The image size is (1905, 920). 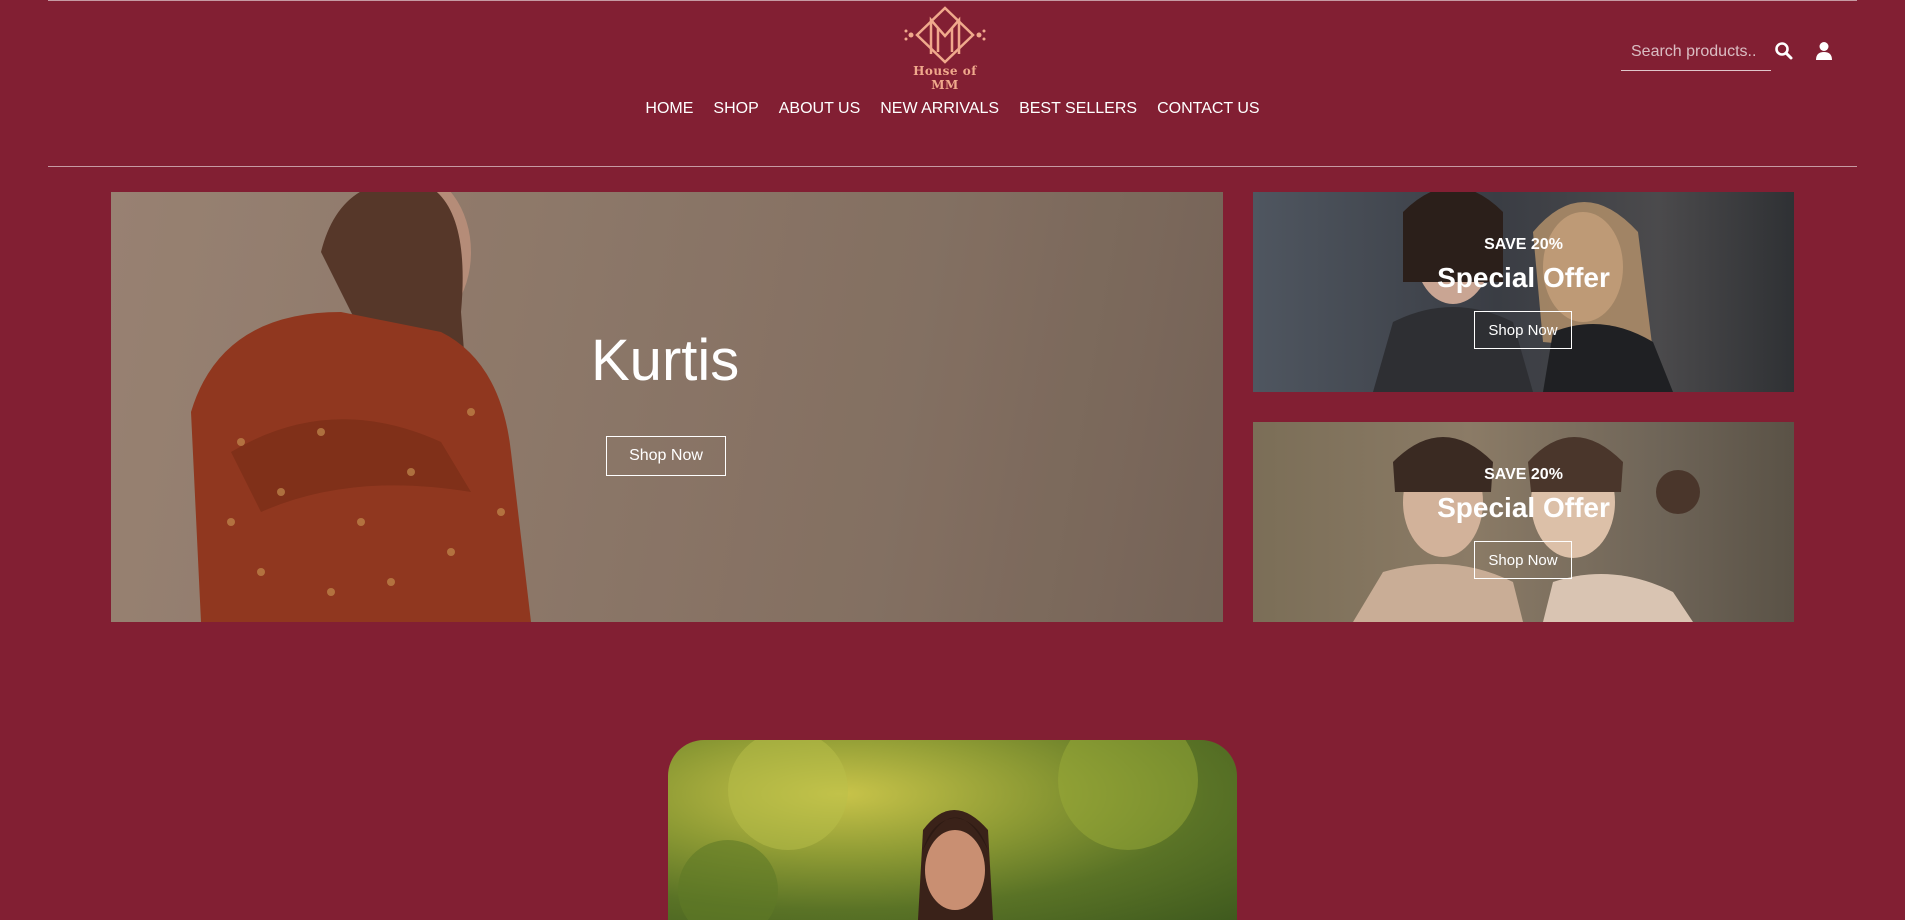 I want to click on nav-new-arrivals: NEW ARRIVALS, so click(x=939, y=109).